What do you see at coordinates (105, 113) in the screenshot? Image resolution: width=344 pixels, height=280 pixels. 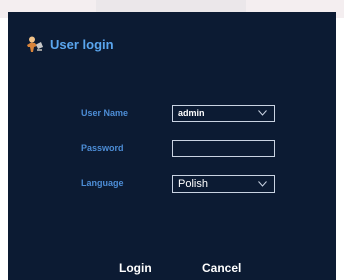 I see `username-label: User Name` at bounding box center [105, 113].